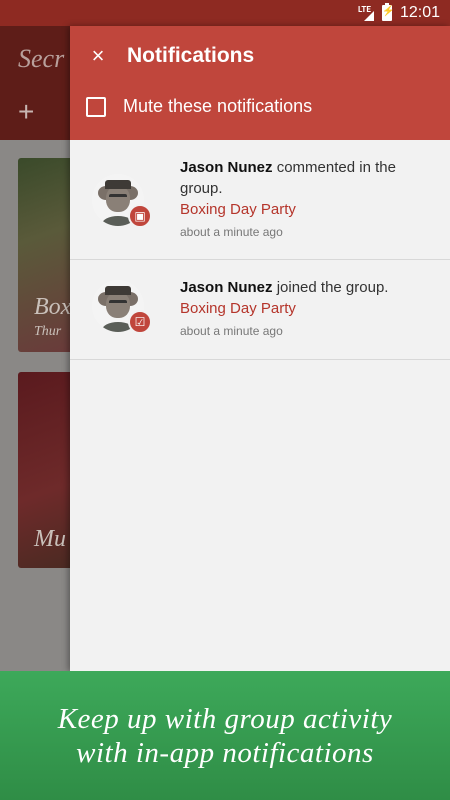 The width and height of the screenshot is (450, 800). Describe the element at coordinates (330, 287) in the screenshot. I see `notification-action: joined the group.` at that location.